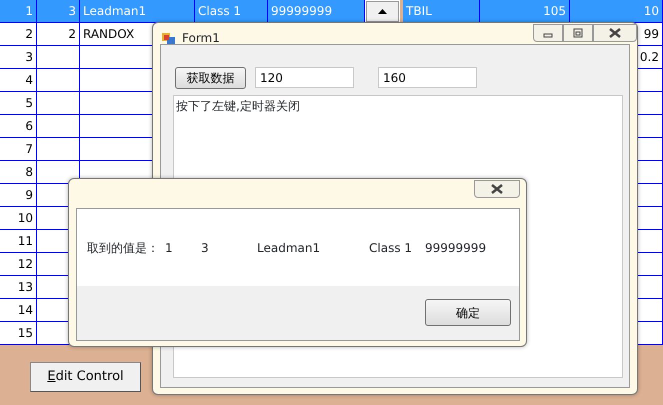  I want to click on table-cell: Leadman1, so click(137, 11).